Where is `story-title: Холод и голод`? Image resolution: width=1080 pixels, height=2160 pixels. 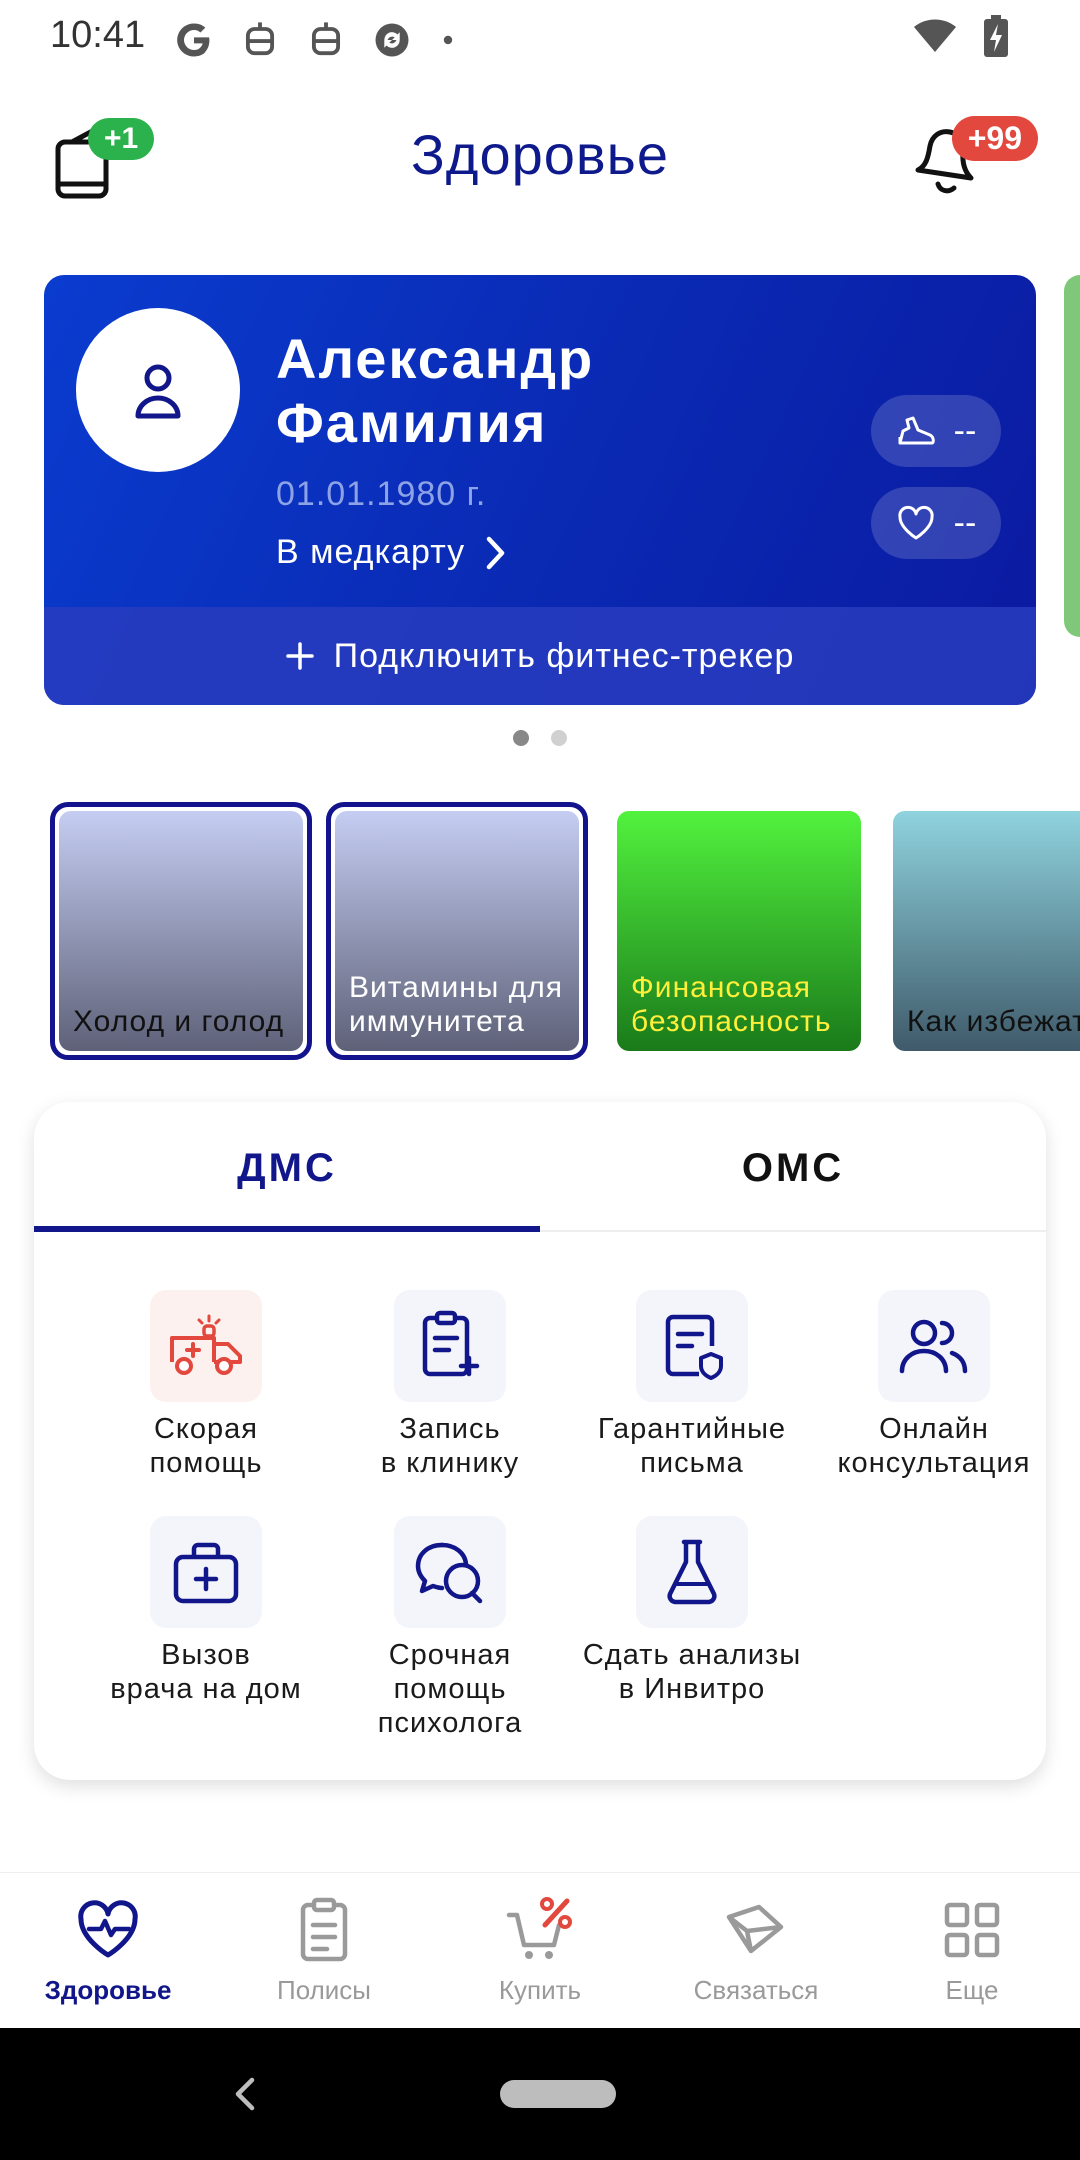 story-title: Холод и голод is located at coordinates (179, 1021).